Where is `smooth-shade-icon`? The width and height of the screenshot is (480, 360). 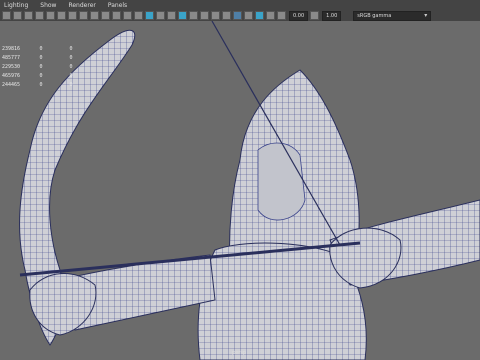 smooth-shade-icon is located at coordinates (160, 15).